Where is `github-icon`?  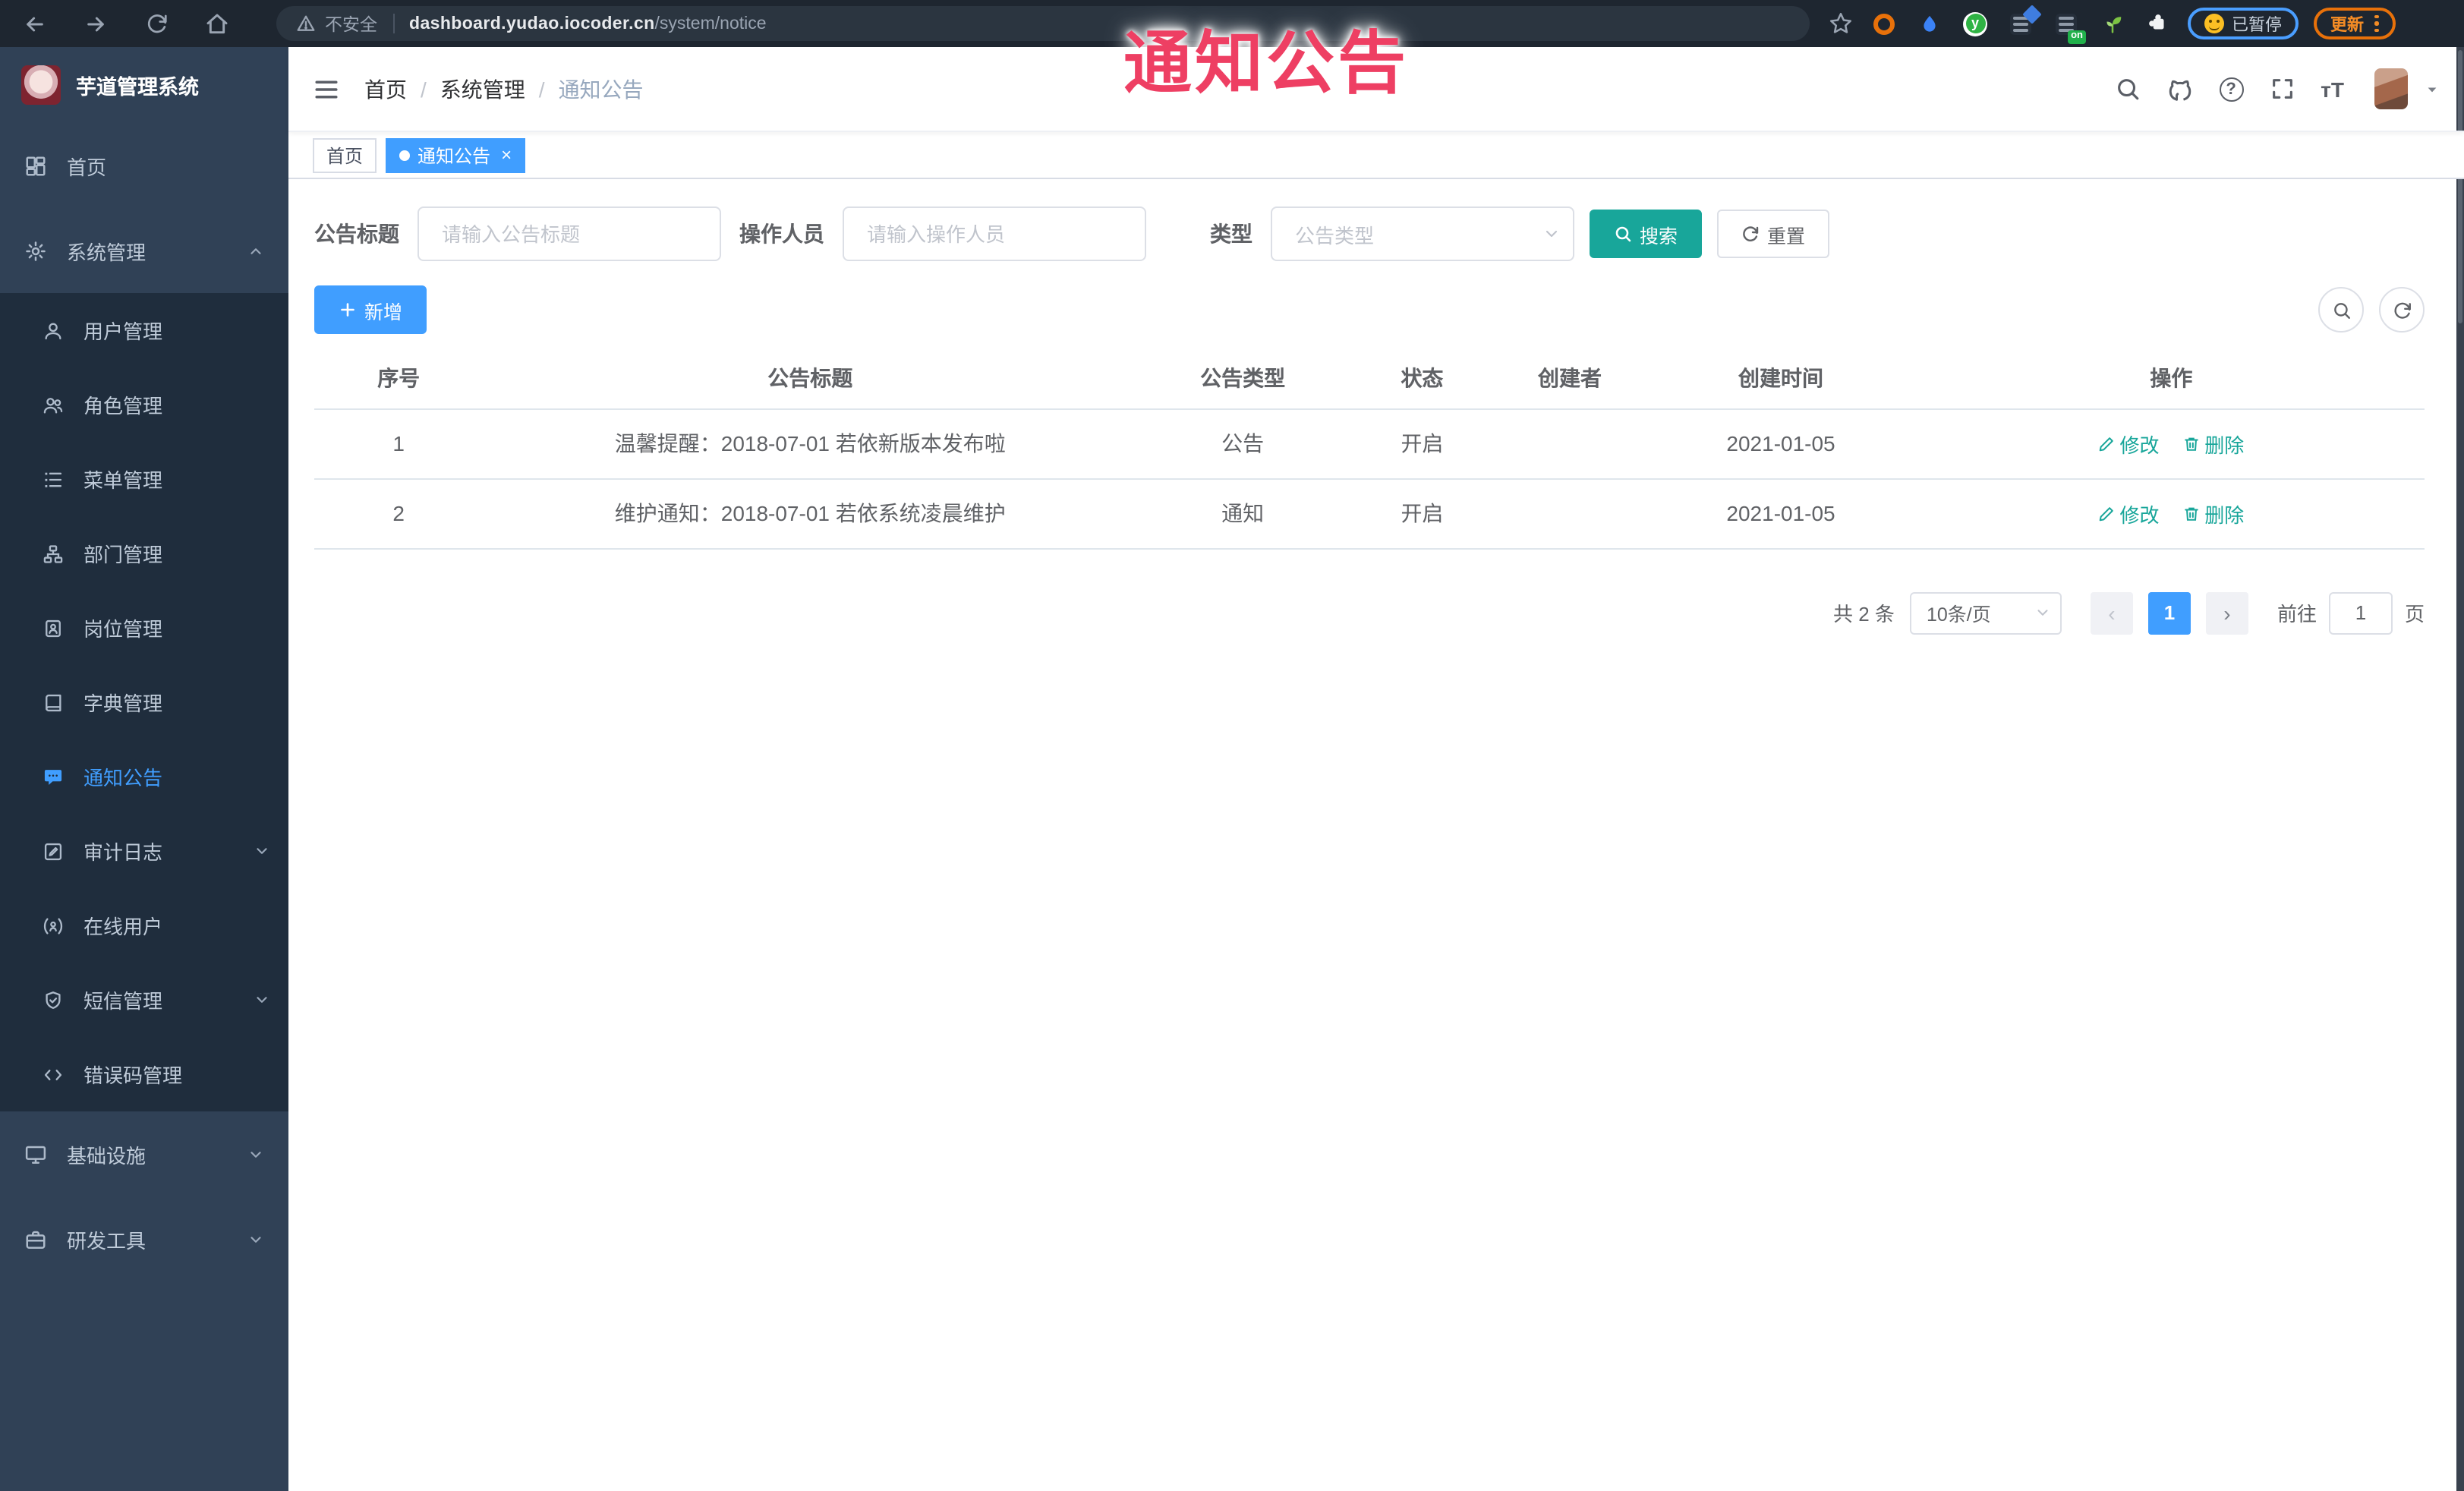 github-icon is located at coordinates (2180, 88).